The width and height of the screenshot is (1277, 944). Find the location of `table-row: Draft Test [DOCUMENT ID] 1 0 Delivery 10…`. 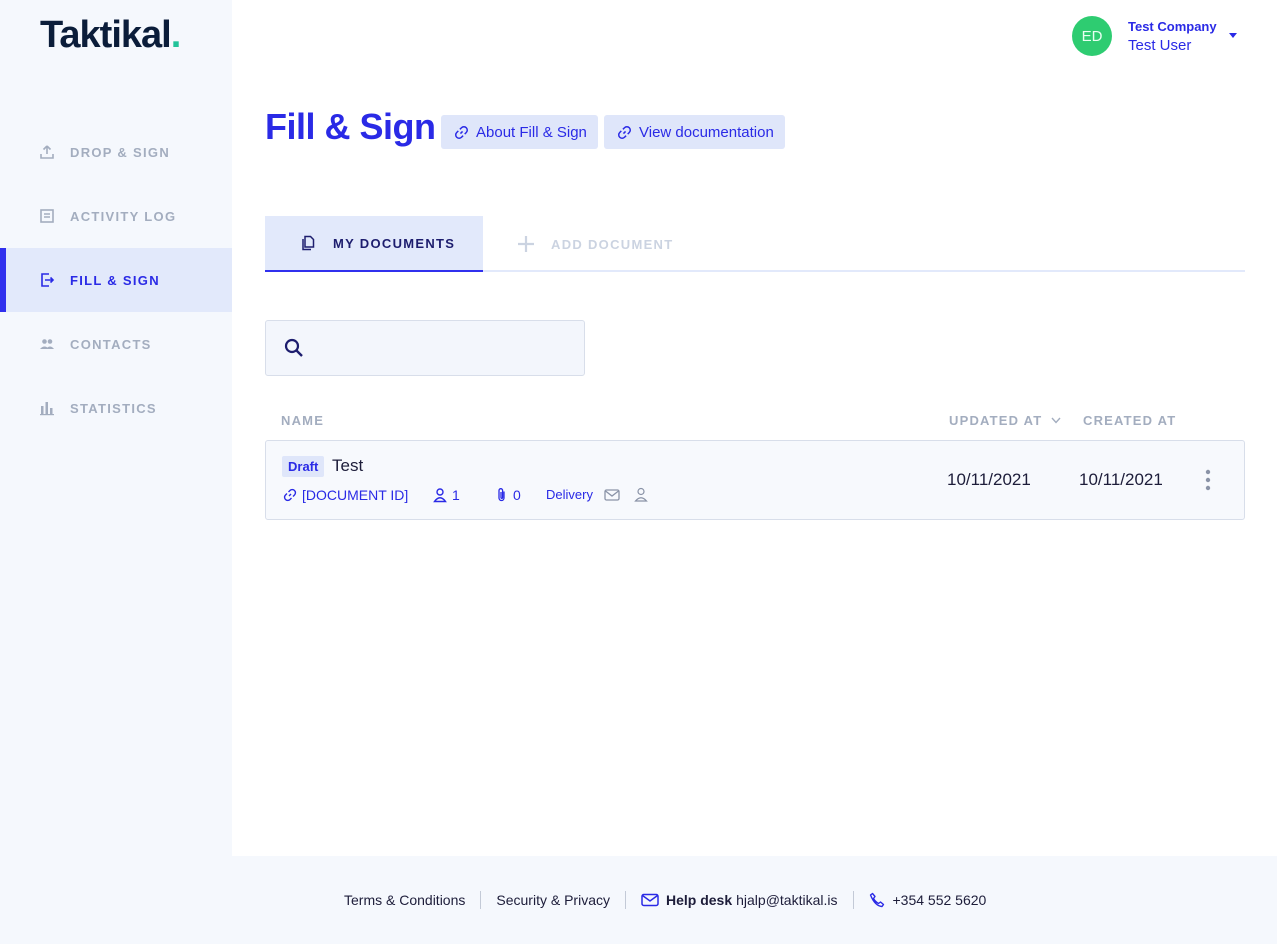

table-row: Draft Test [DOCUMENT ID] 1 0 Delivery 10… is located at coordinates (755, 480).